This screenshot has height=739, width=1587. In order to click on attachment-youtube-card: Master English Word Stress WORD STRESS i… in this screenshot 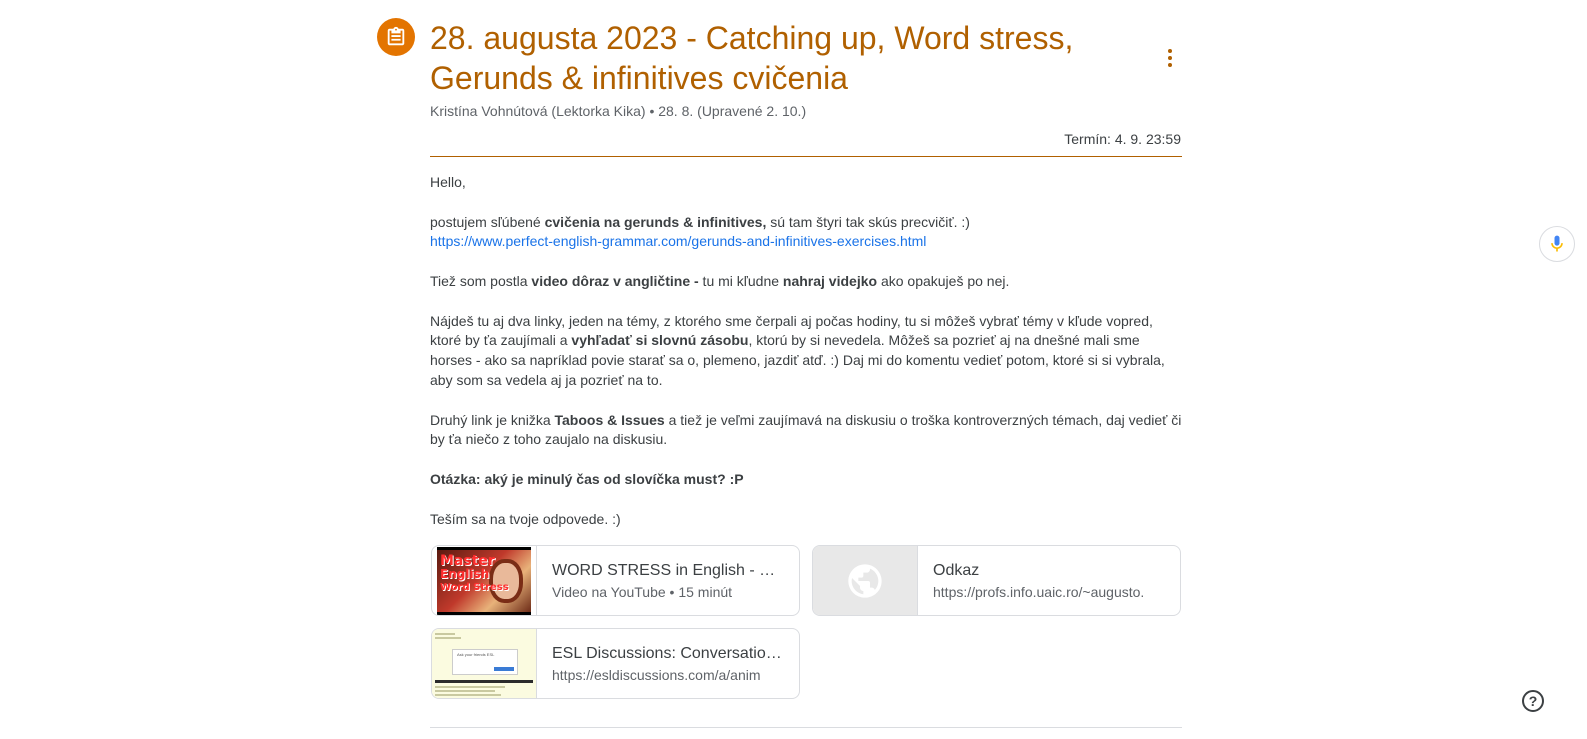, I will do `click(615, 580)`.